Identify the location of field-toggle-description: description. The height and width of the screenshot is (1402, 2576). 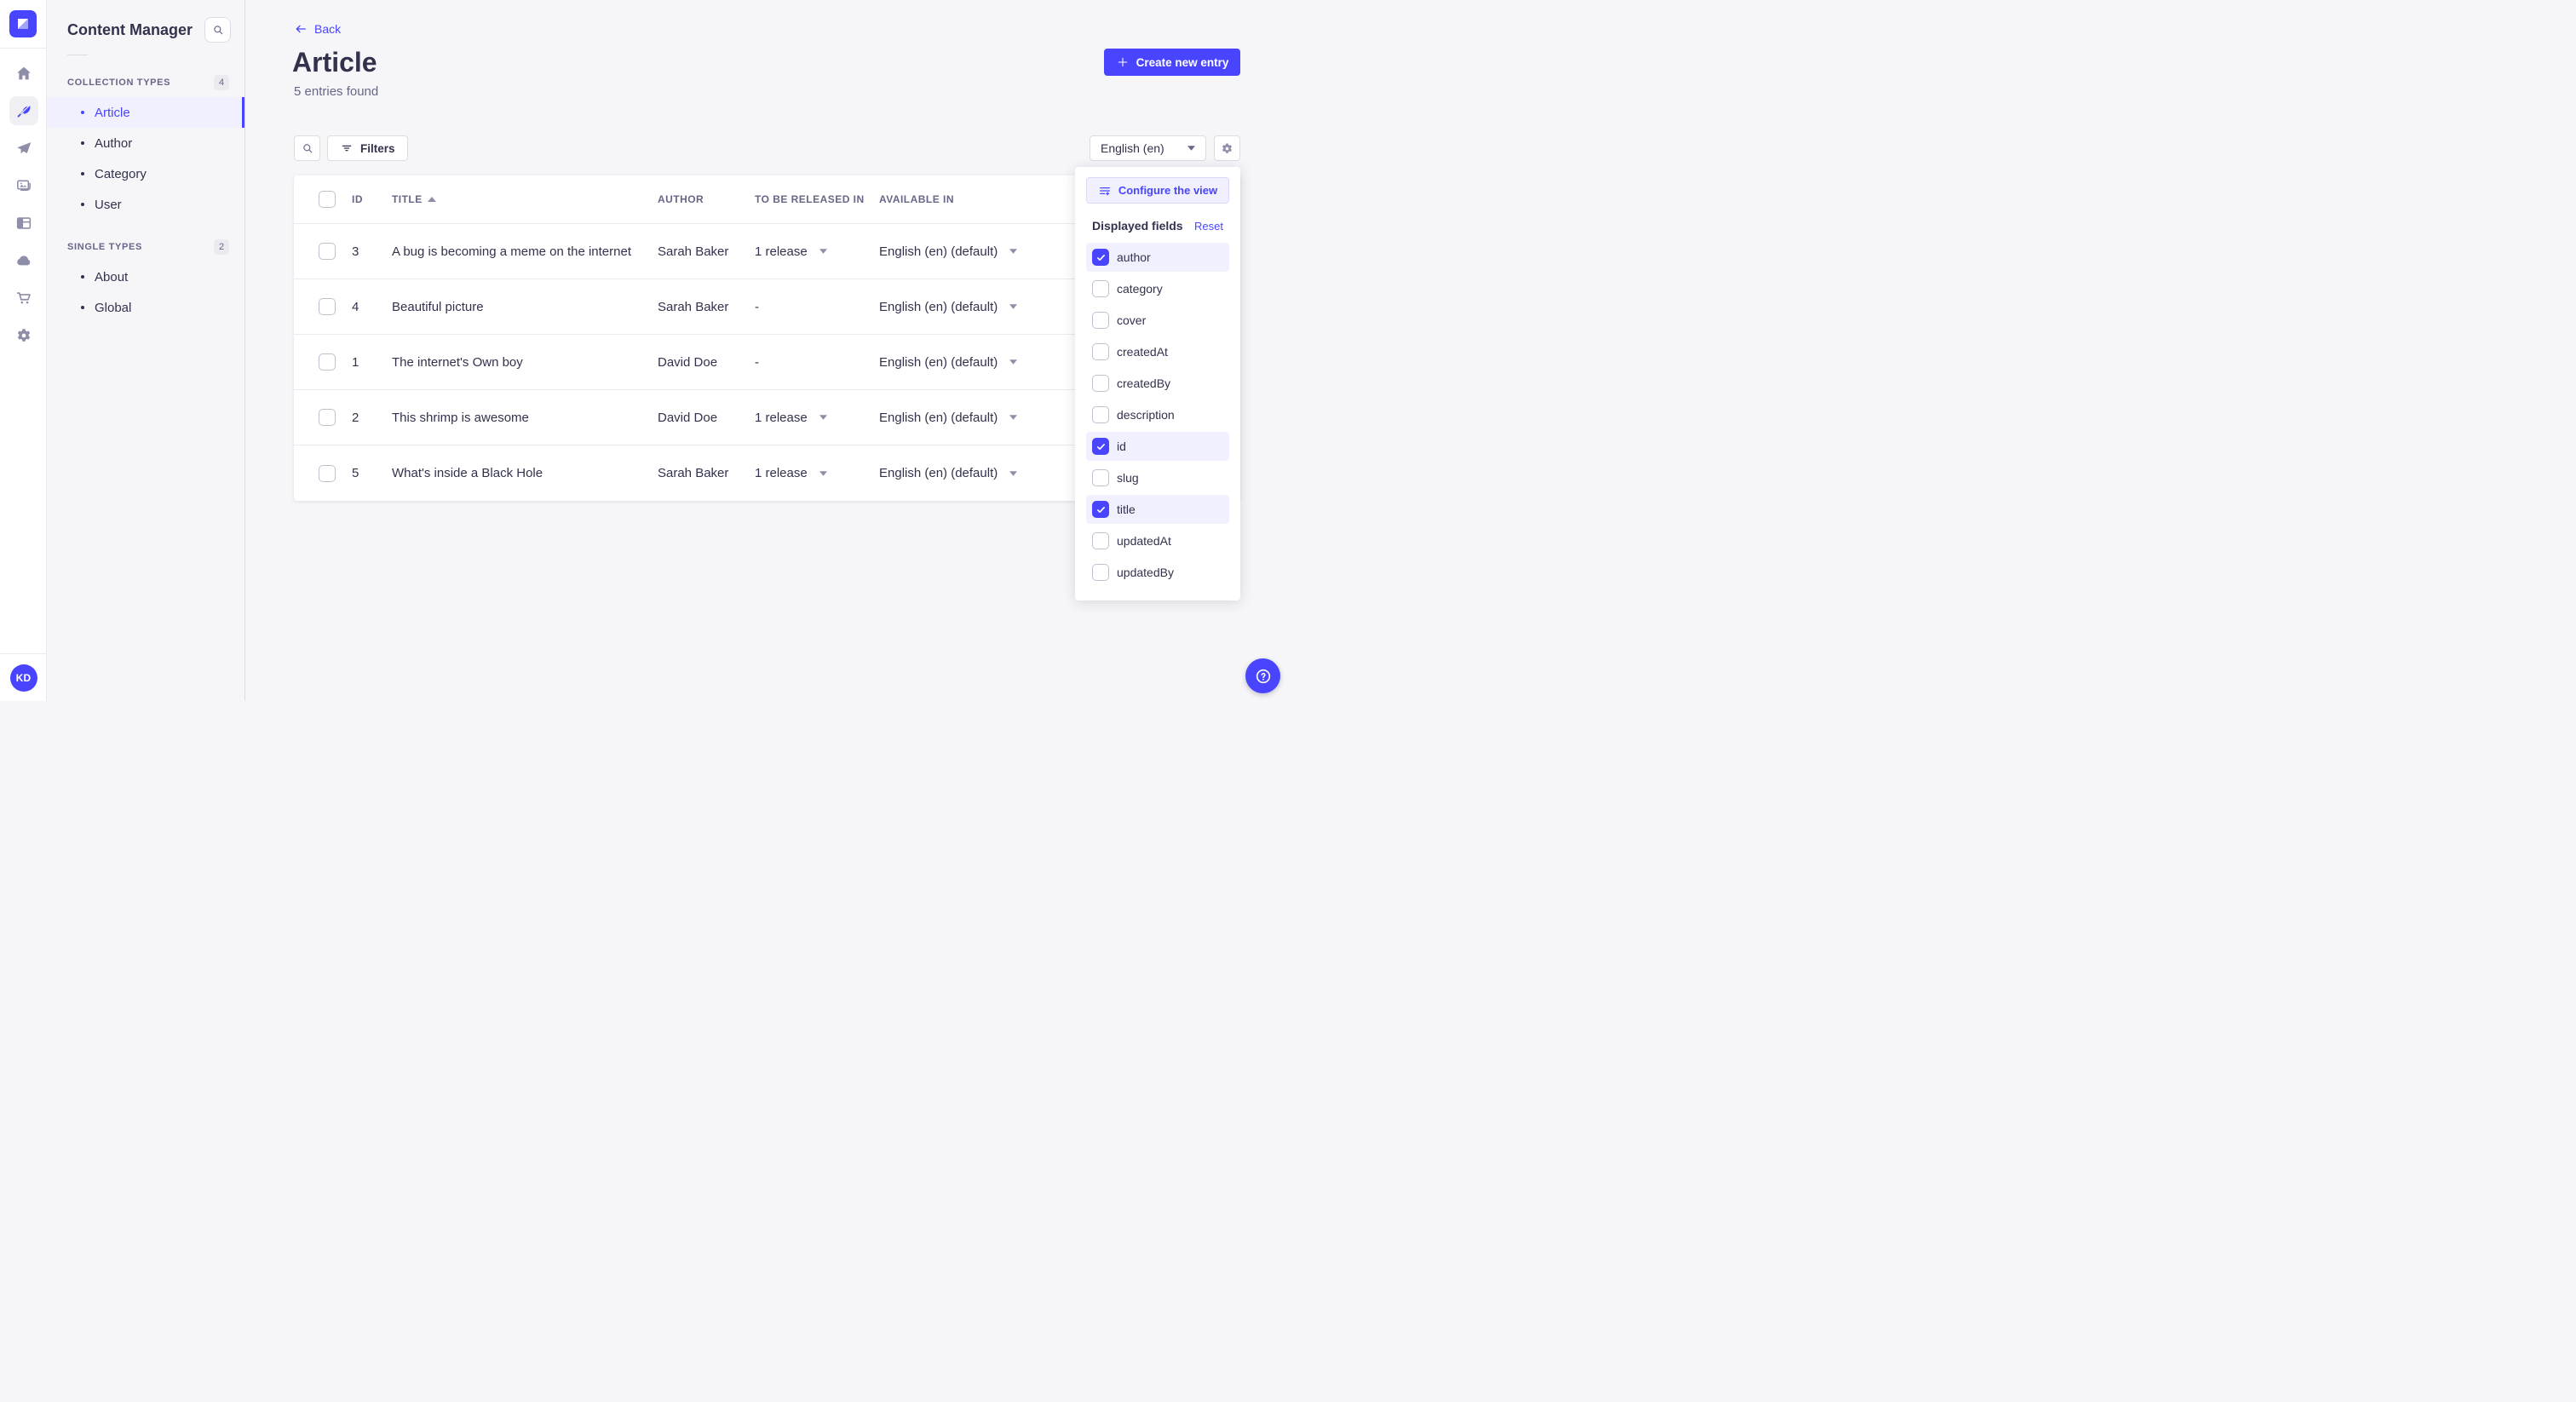
(1157, 414).